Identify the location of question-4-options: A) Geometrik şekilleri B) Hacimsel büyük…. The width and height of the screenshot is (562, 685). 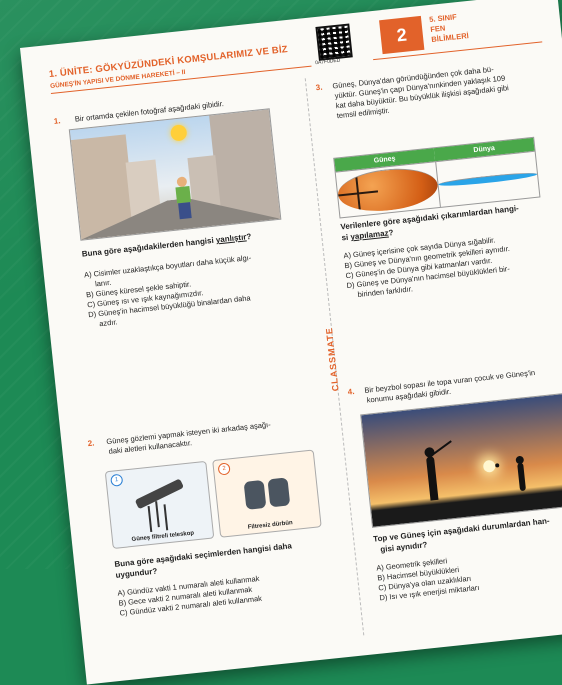
(428, 578).